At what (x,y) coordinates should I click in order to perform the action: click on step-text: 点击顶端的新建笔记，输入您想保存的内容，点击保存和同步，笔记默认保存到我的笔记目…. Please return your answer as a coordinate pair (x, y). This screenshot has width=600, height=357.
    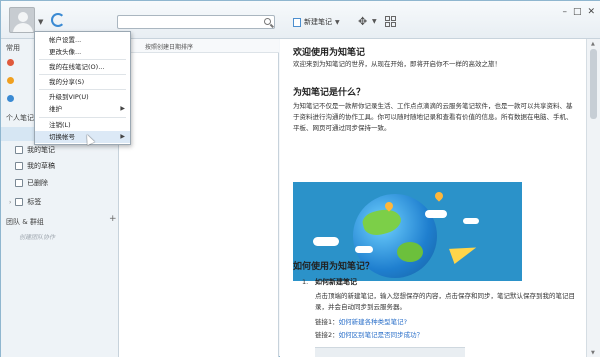
    Looking at the image, I should click on (445, 301).